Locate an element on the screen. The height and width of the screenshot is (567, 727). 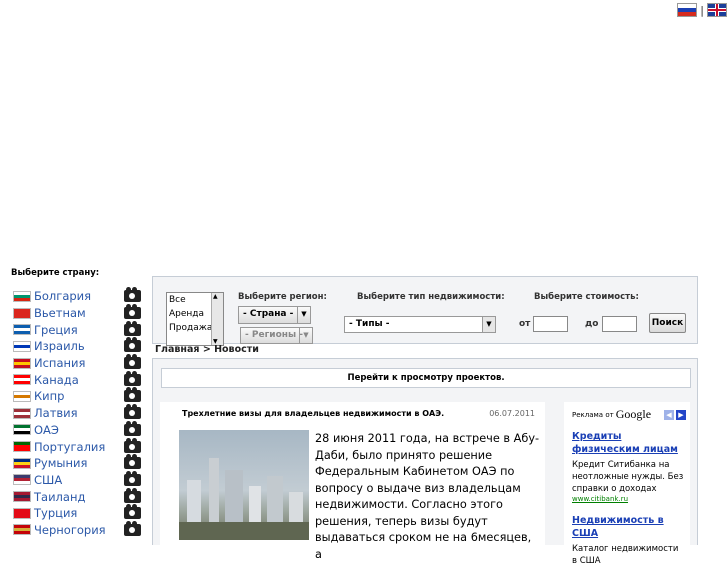
country-item: Румыния is located at coordinates (75, 463).